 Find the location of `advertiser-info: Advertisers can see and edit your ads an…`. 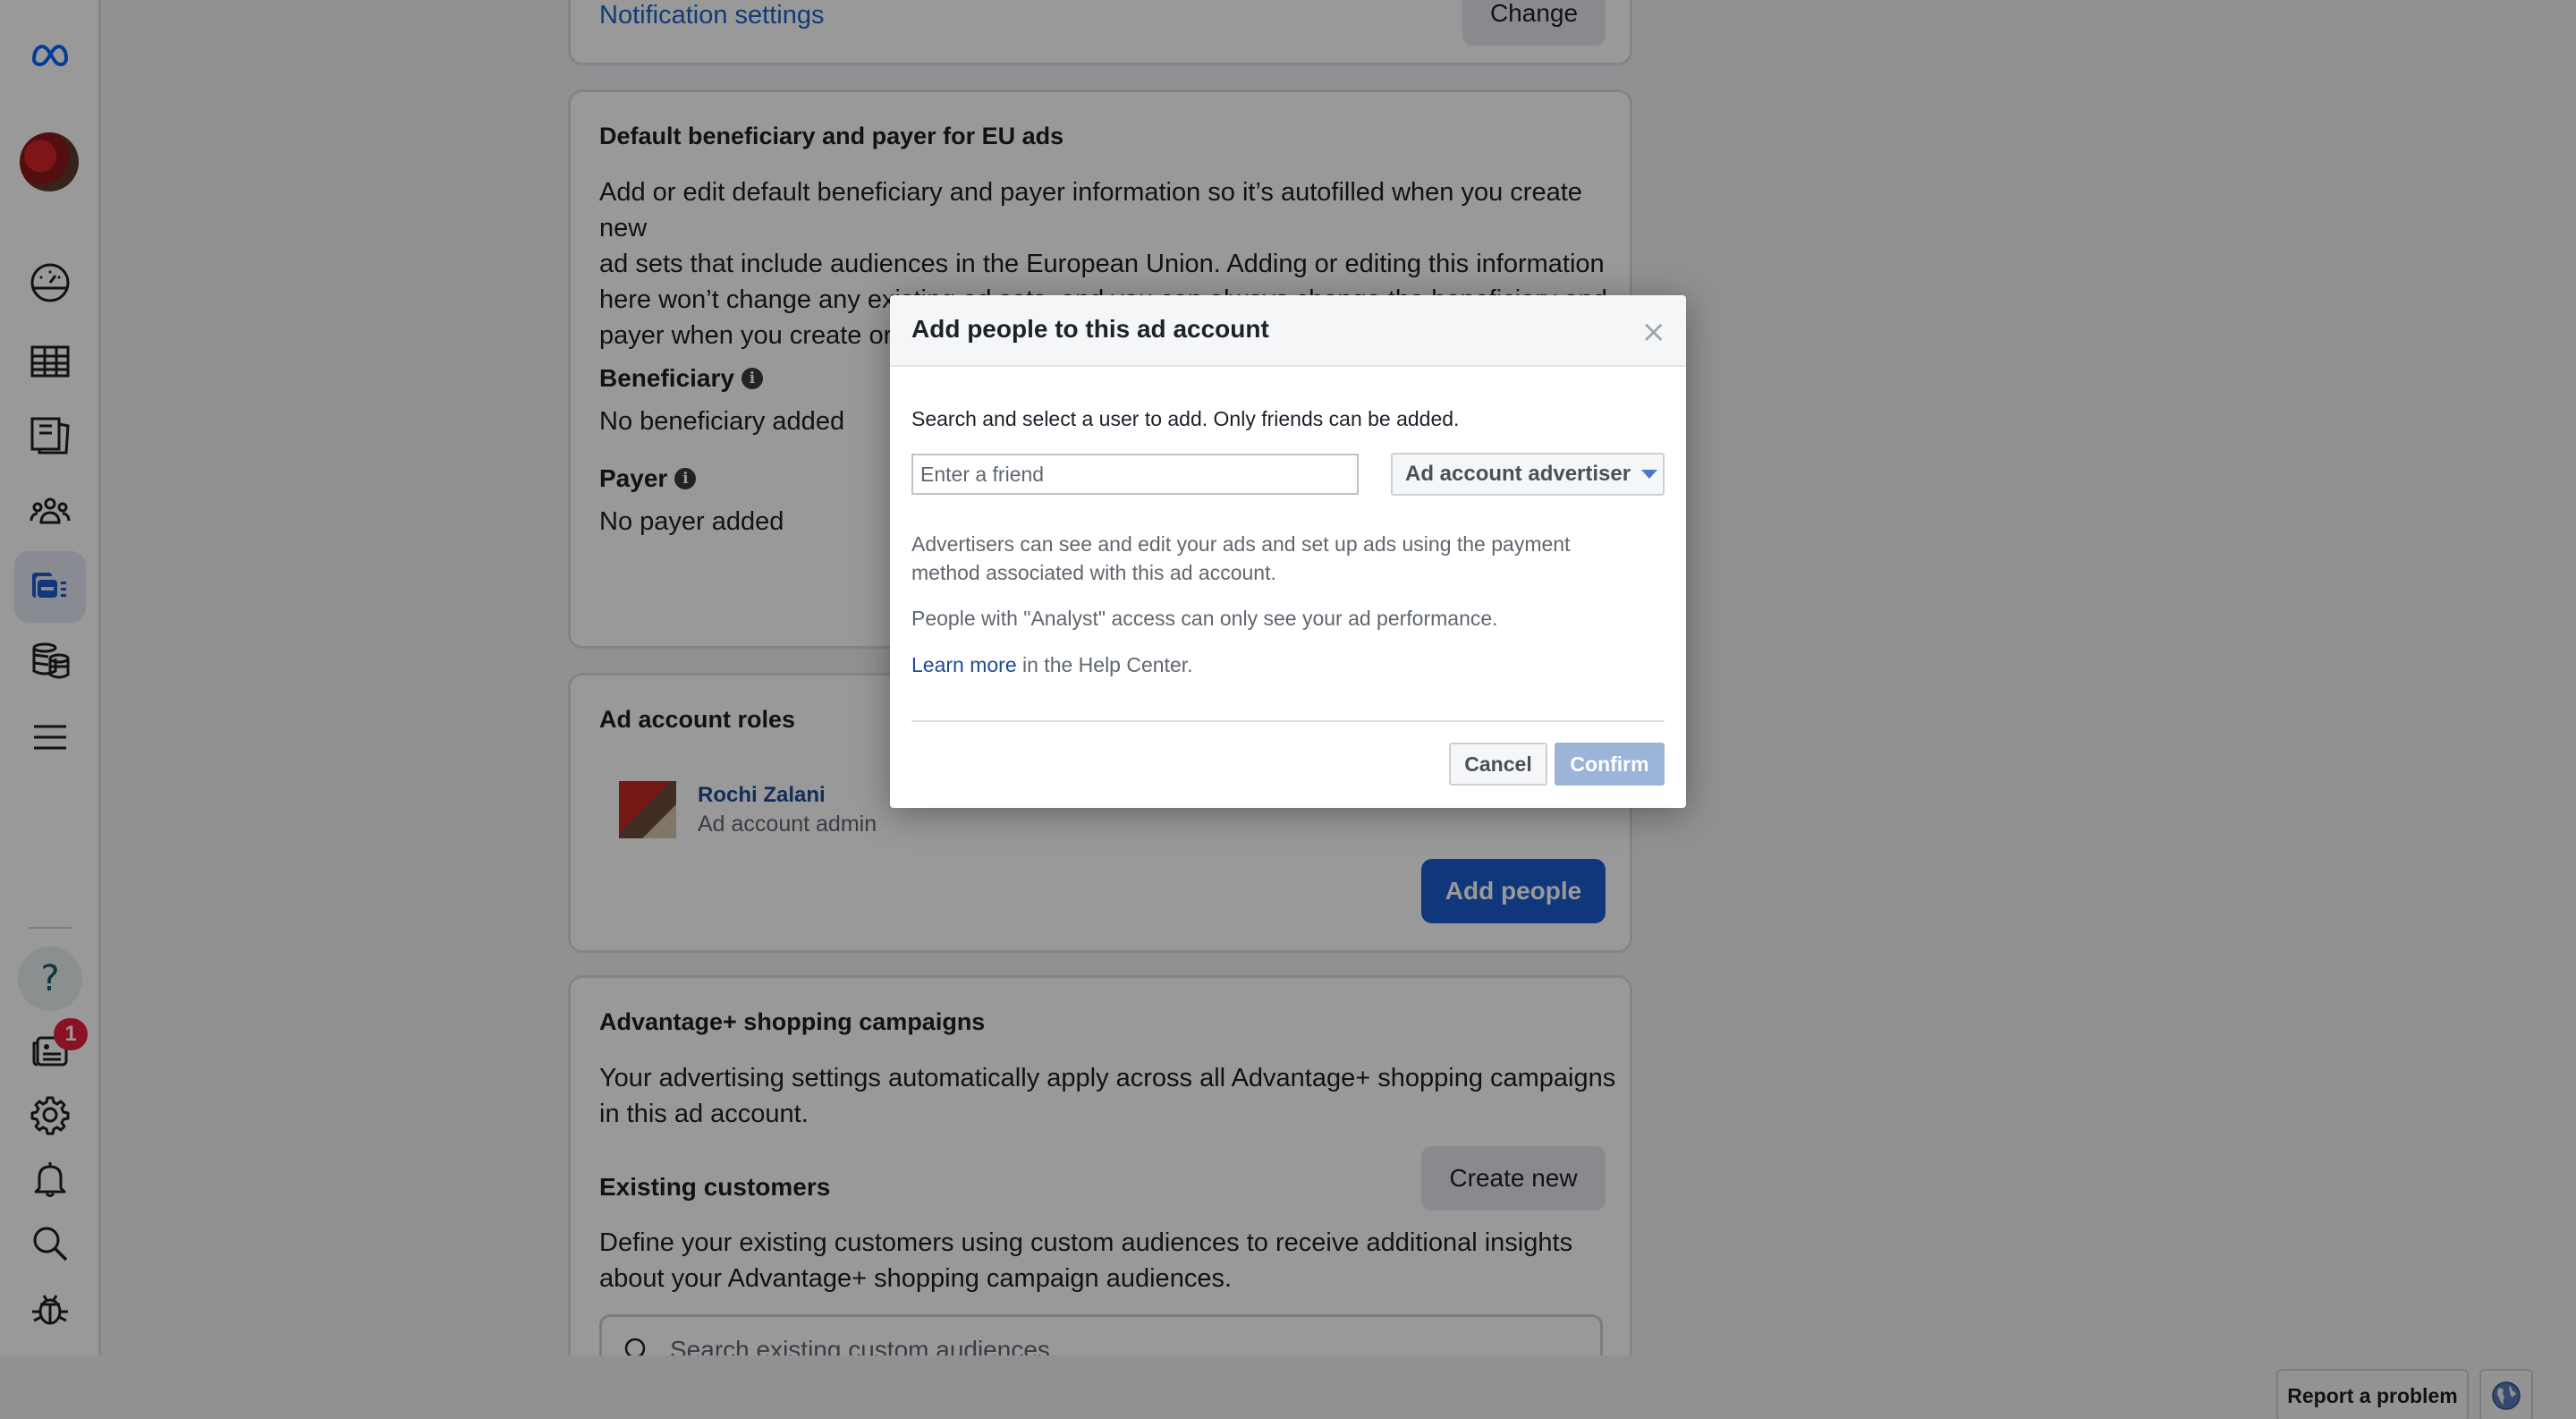

advertiser-info: Advertisers can see and edit your ads an… is located at coordinates (1240, 558).